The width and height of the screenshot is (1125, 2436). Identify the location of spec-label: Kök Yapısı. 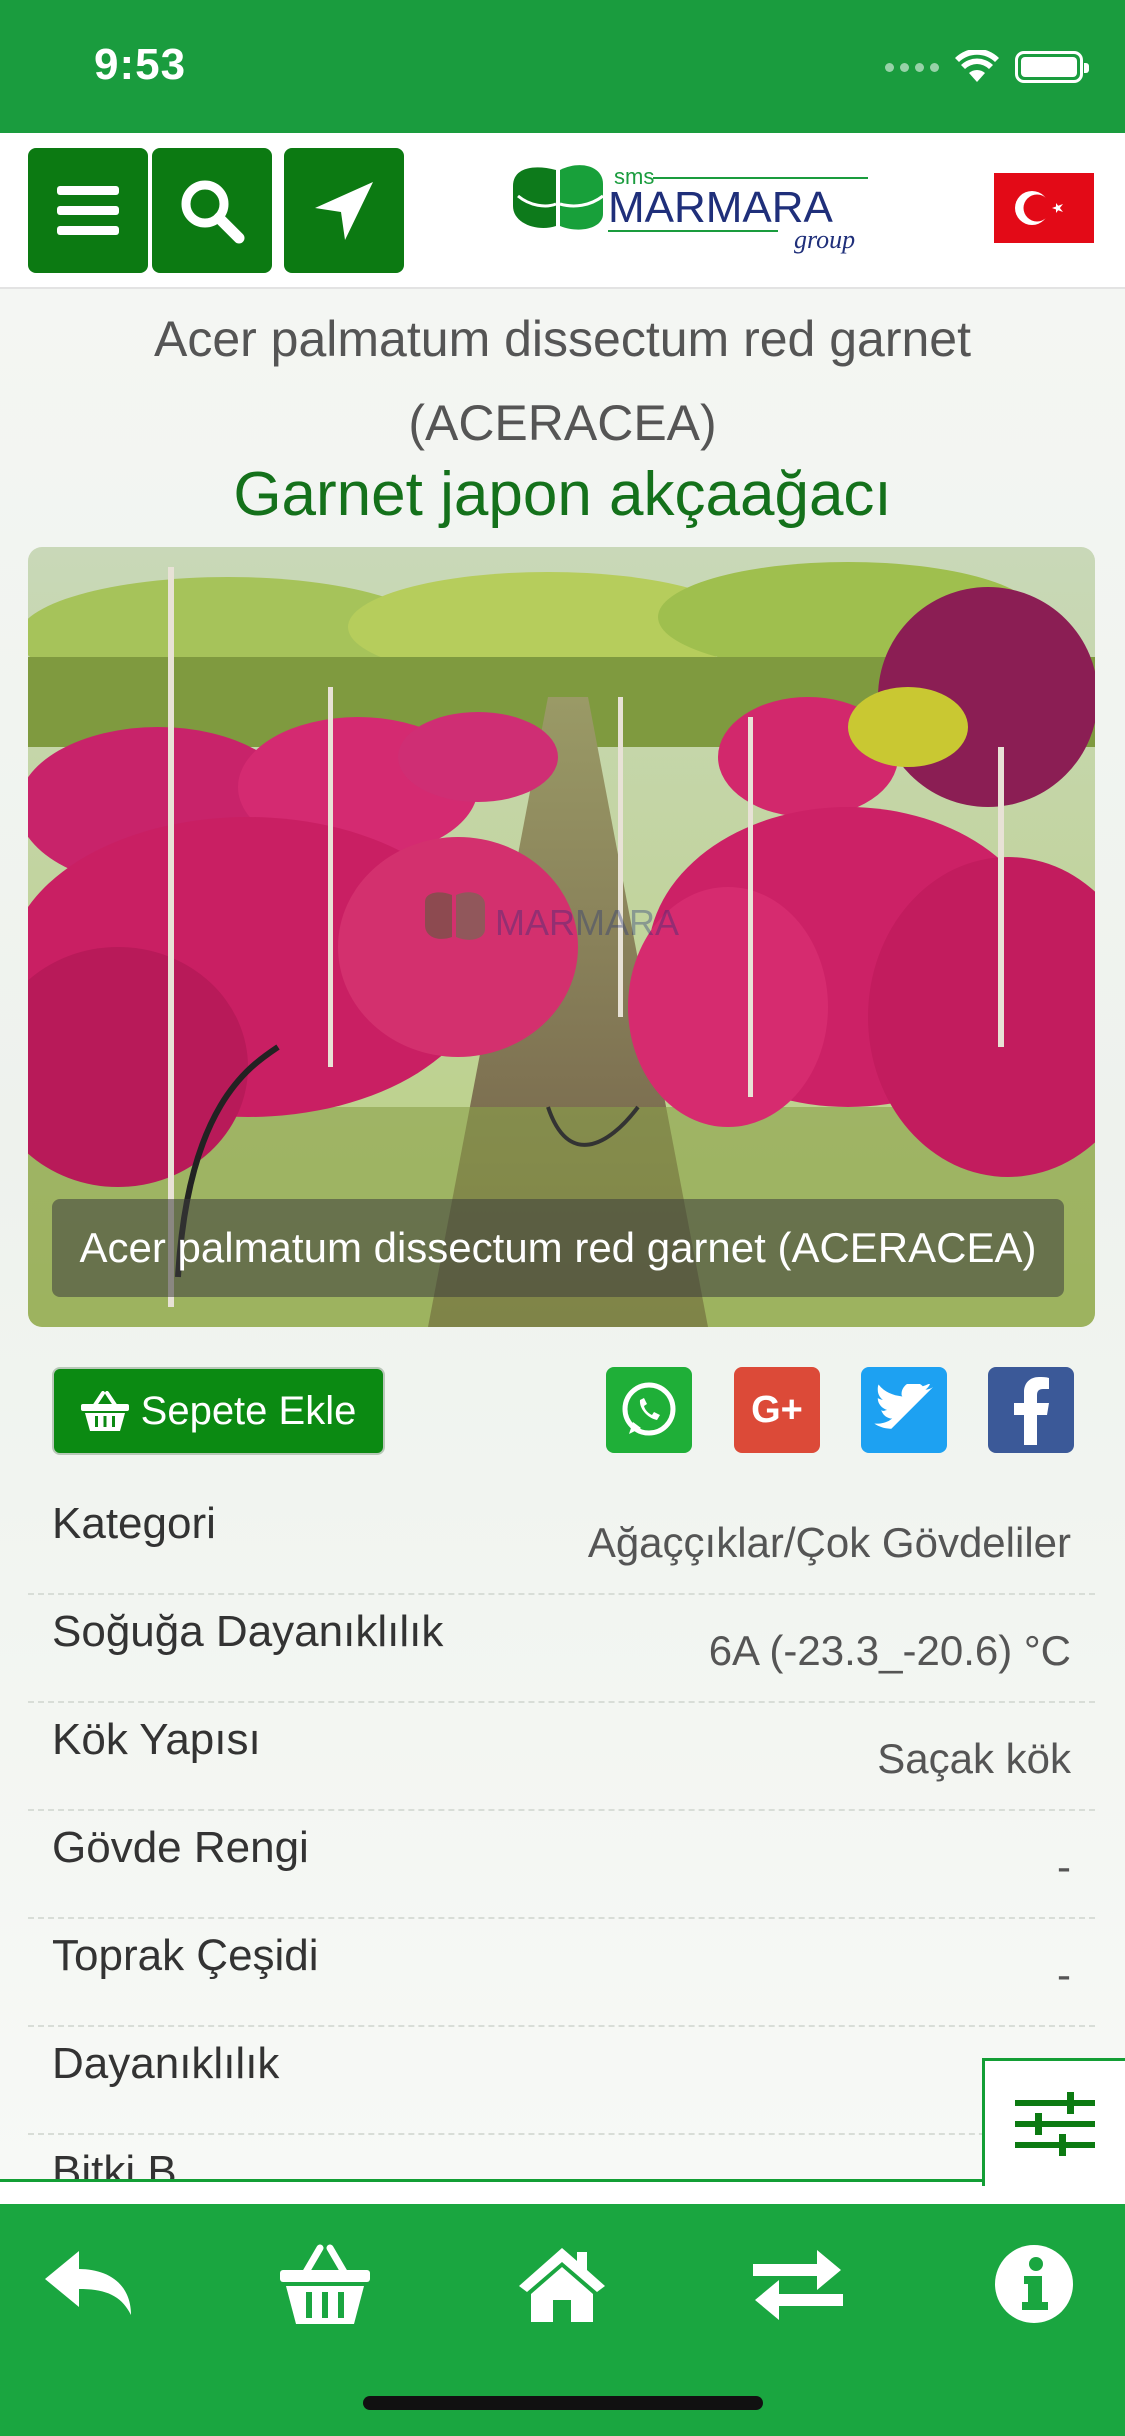
(156, 1739).